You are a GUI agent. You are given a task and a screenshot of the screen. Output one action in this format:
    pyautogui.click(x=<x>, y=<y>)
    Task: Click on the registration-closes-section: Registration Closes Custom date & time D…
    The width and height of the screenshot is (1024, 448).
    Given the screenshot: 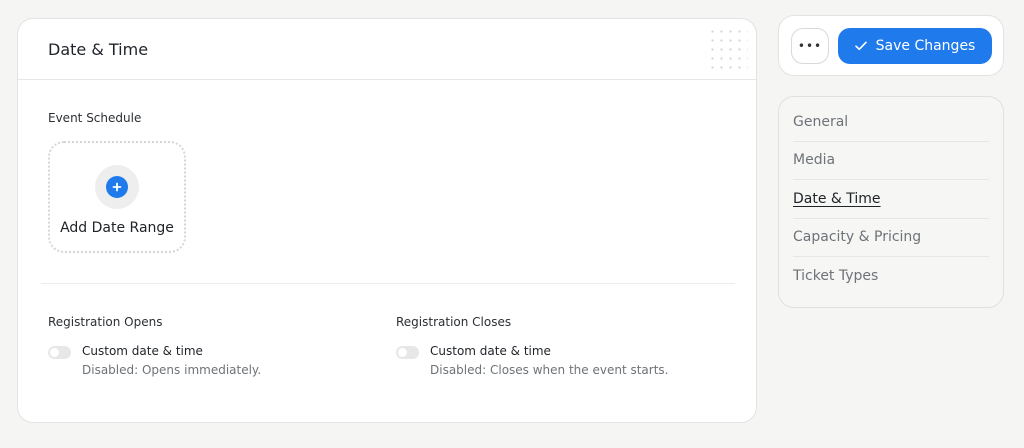 What is the action you would take?
    pyautogui.click(x=532, y=346)
    